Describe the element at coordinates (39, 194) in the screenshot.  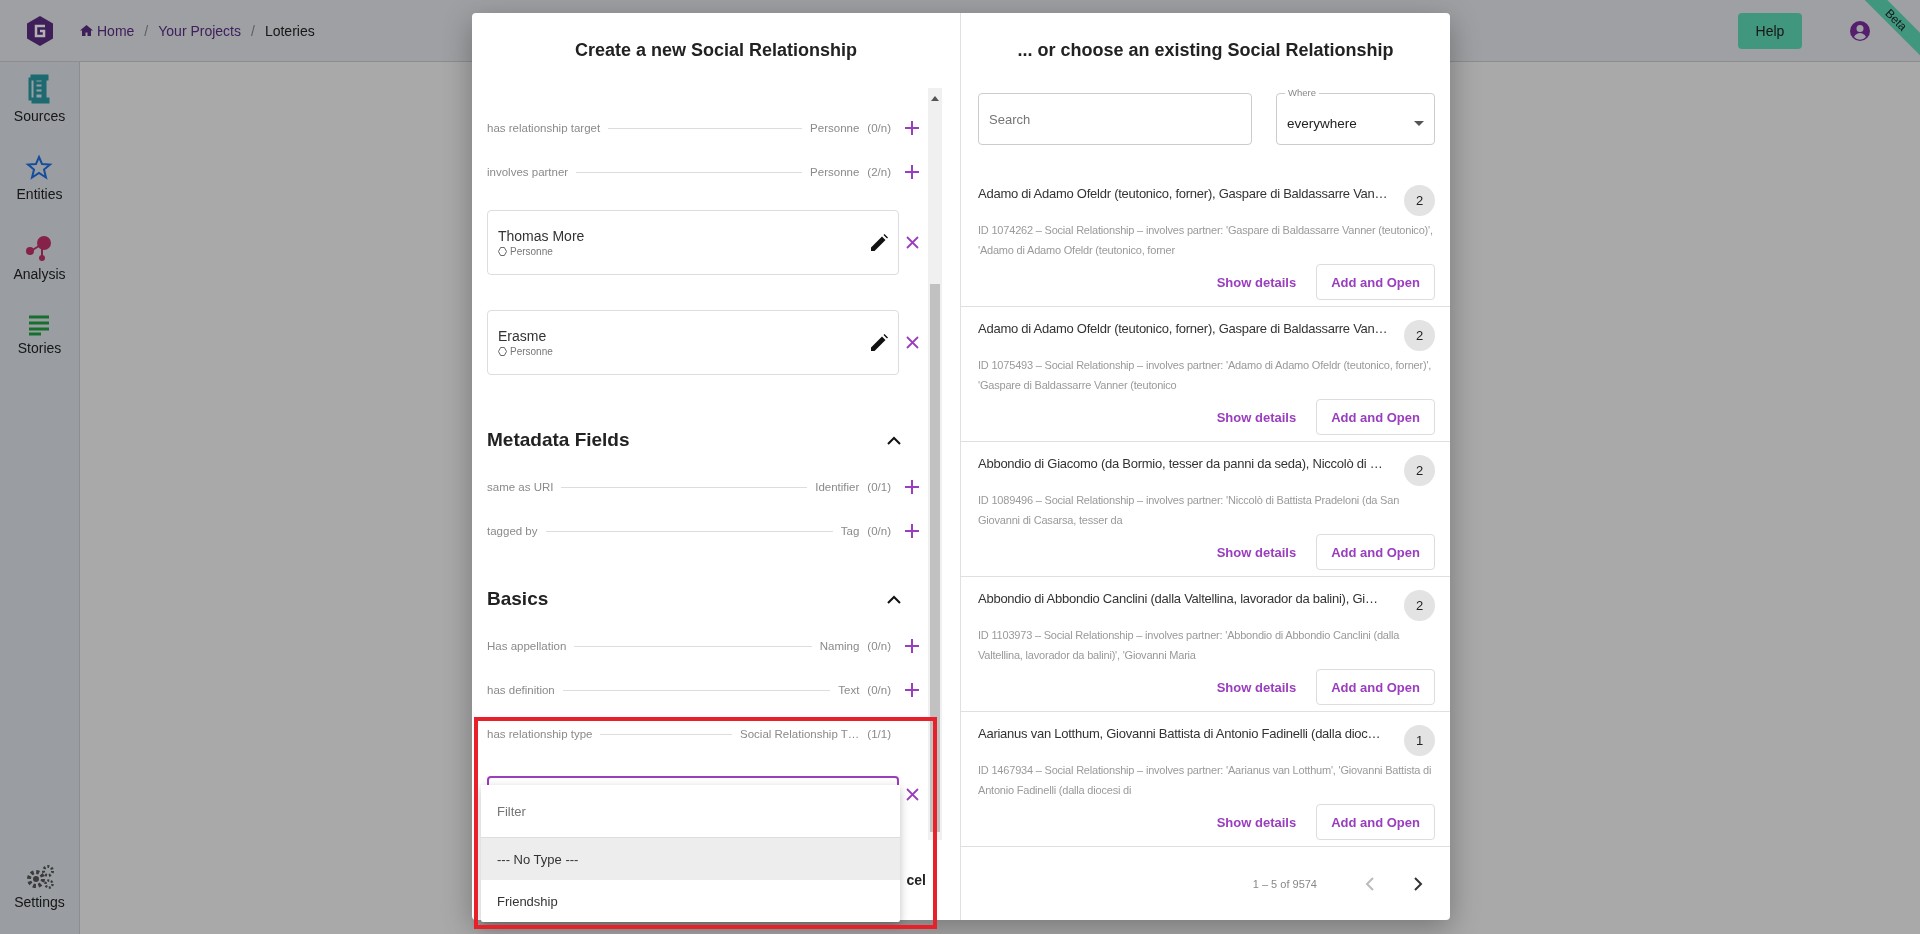
I see `nav-item: Entities` at that location.